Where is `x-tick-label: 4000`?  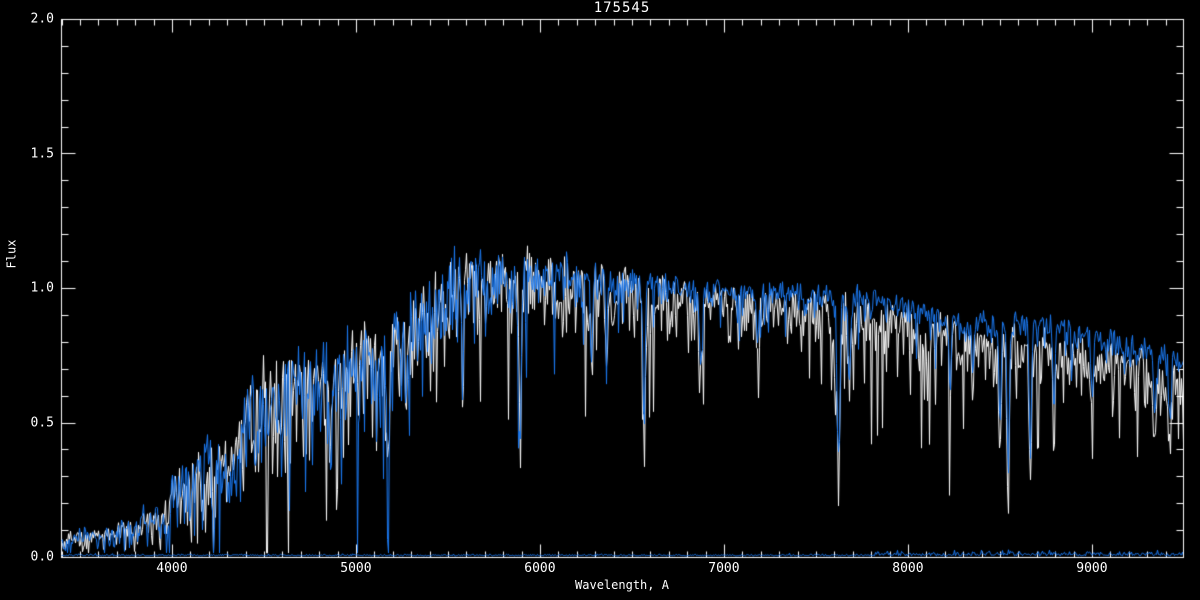 x-tick-label: 4000 is located at coordinates (172, 568).